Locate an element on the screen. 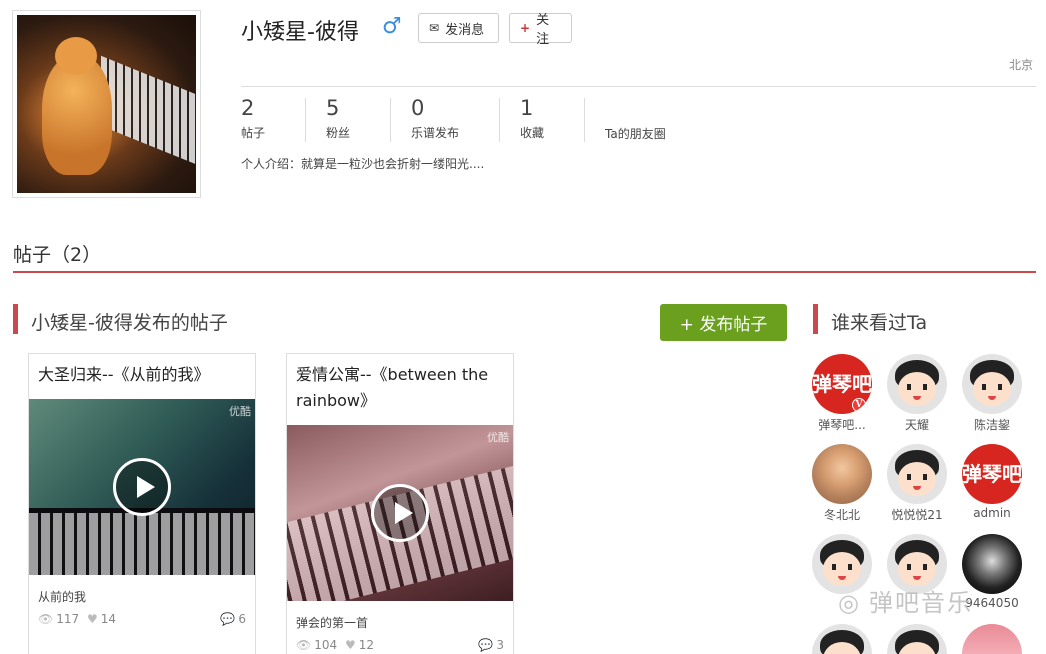  watermark: ◎ 弹吧音乐 is located at coordinates (905, 600).